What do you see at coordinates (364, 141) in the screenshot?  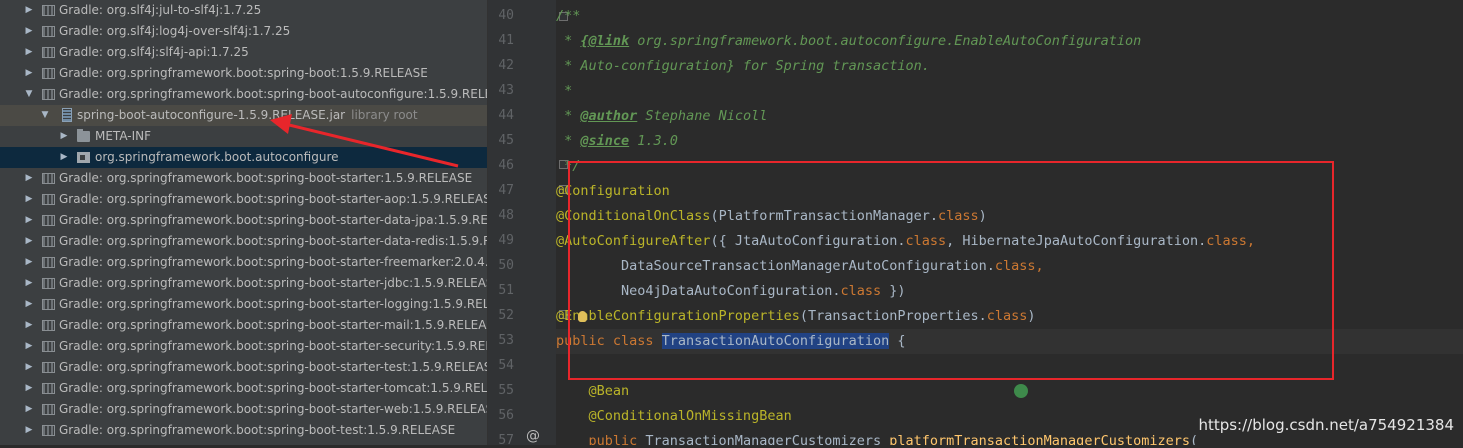 I see `annotation-arrow` at bounding box center [364, 141].